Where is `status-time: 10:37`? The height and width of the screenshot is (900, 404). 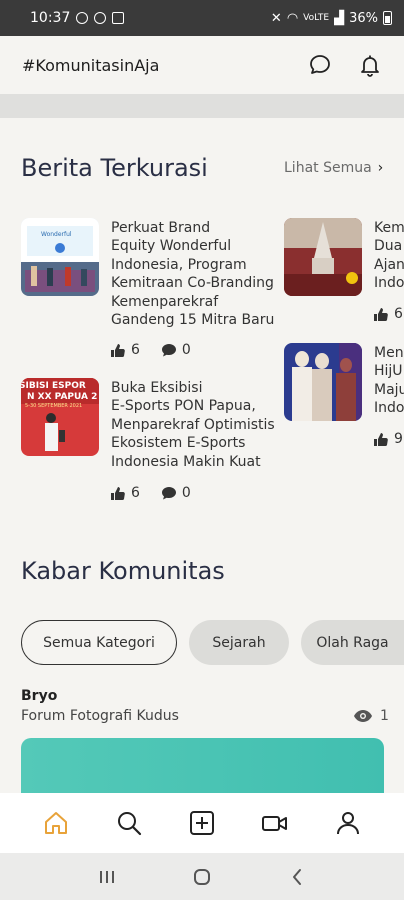 status-time: 10:37 is located at coordinates (50, 18).